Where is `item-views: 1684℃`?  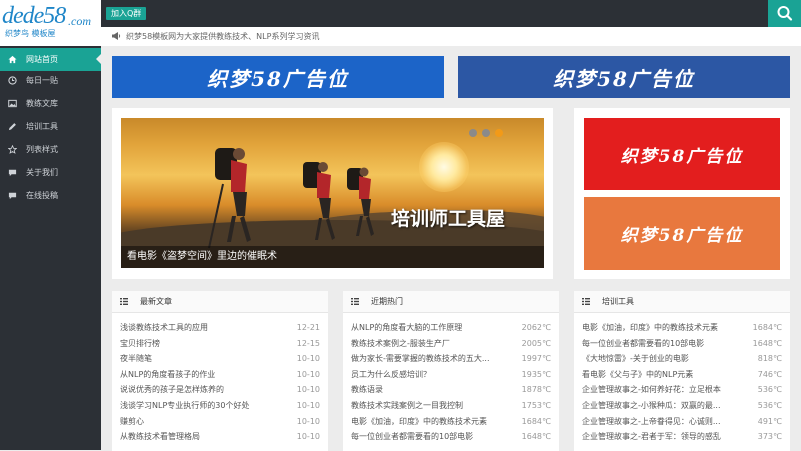 item-views: 1684℃ is located at coordinates (536, 421).